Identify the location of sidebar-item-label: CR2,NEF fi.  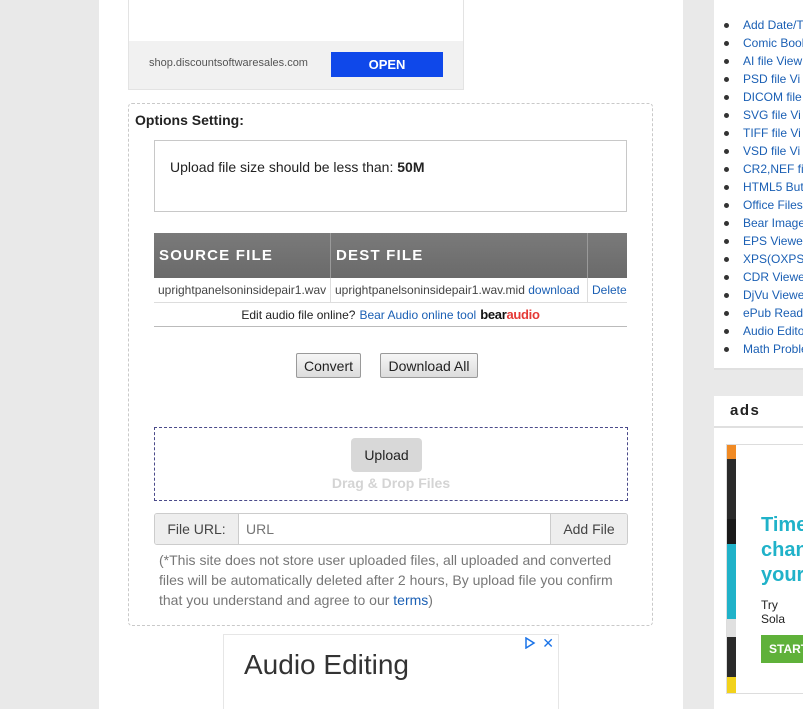
(773, 169).